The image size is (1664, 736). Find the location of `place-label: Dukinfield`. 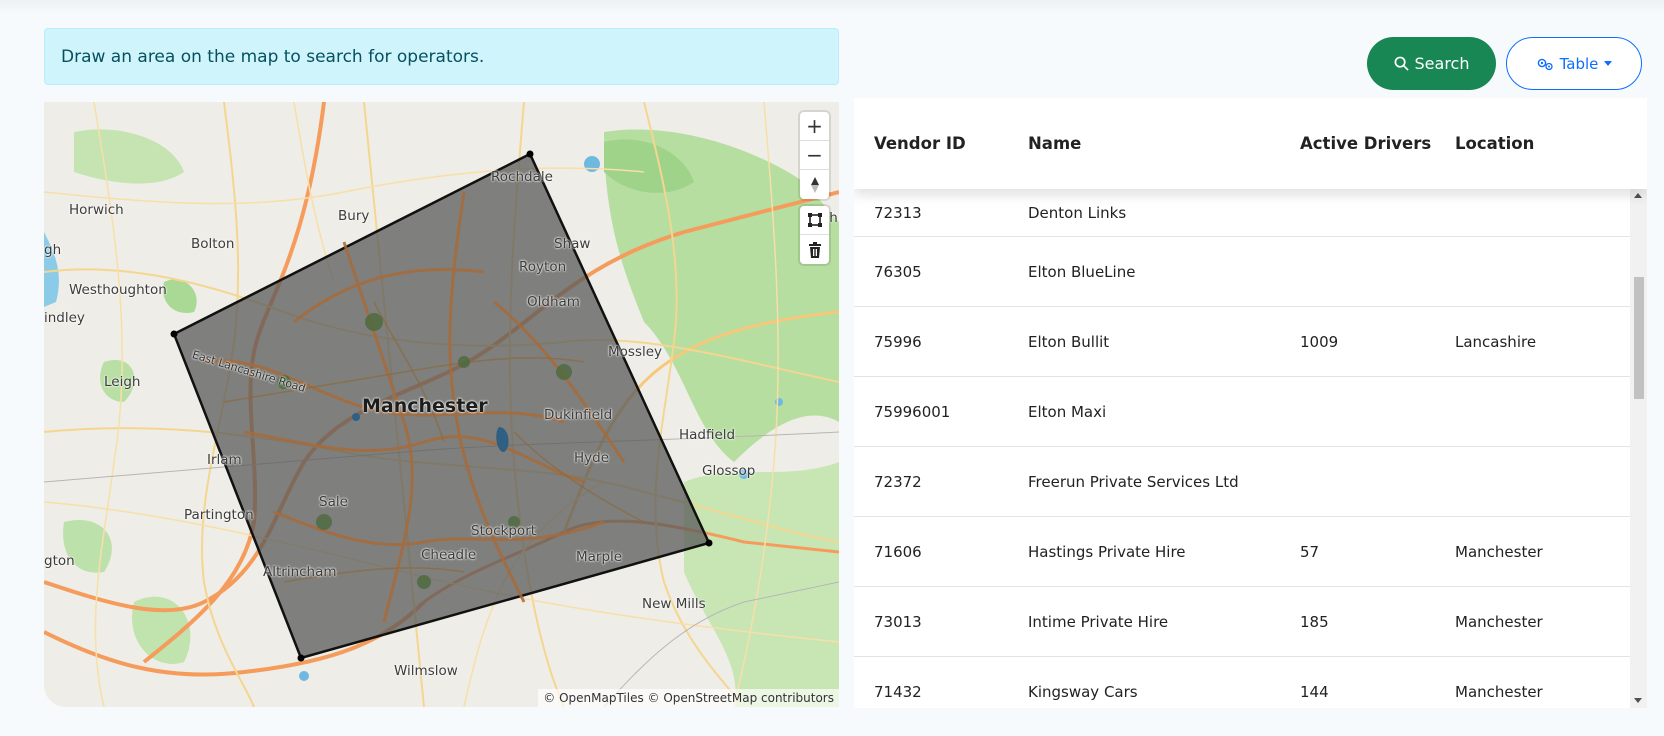

place-label: Dukinfield is located at coordinates (578, 415).